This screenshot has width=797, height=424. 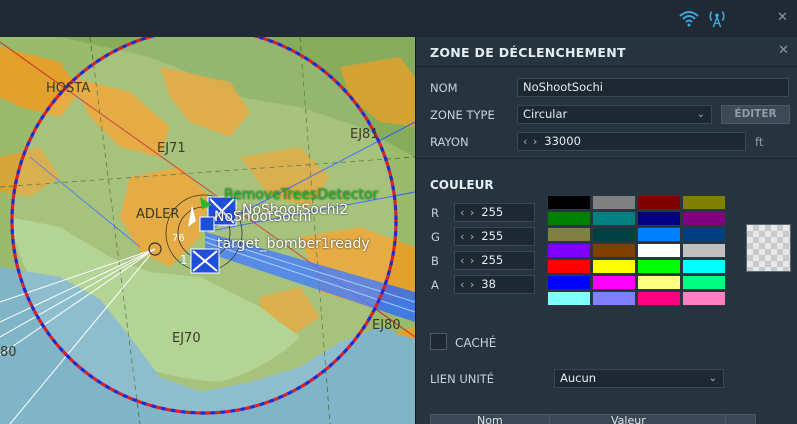 I want to click on r-stepper: ‹ › 255, so click(x=494, y=212).